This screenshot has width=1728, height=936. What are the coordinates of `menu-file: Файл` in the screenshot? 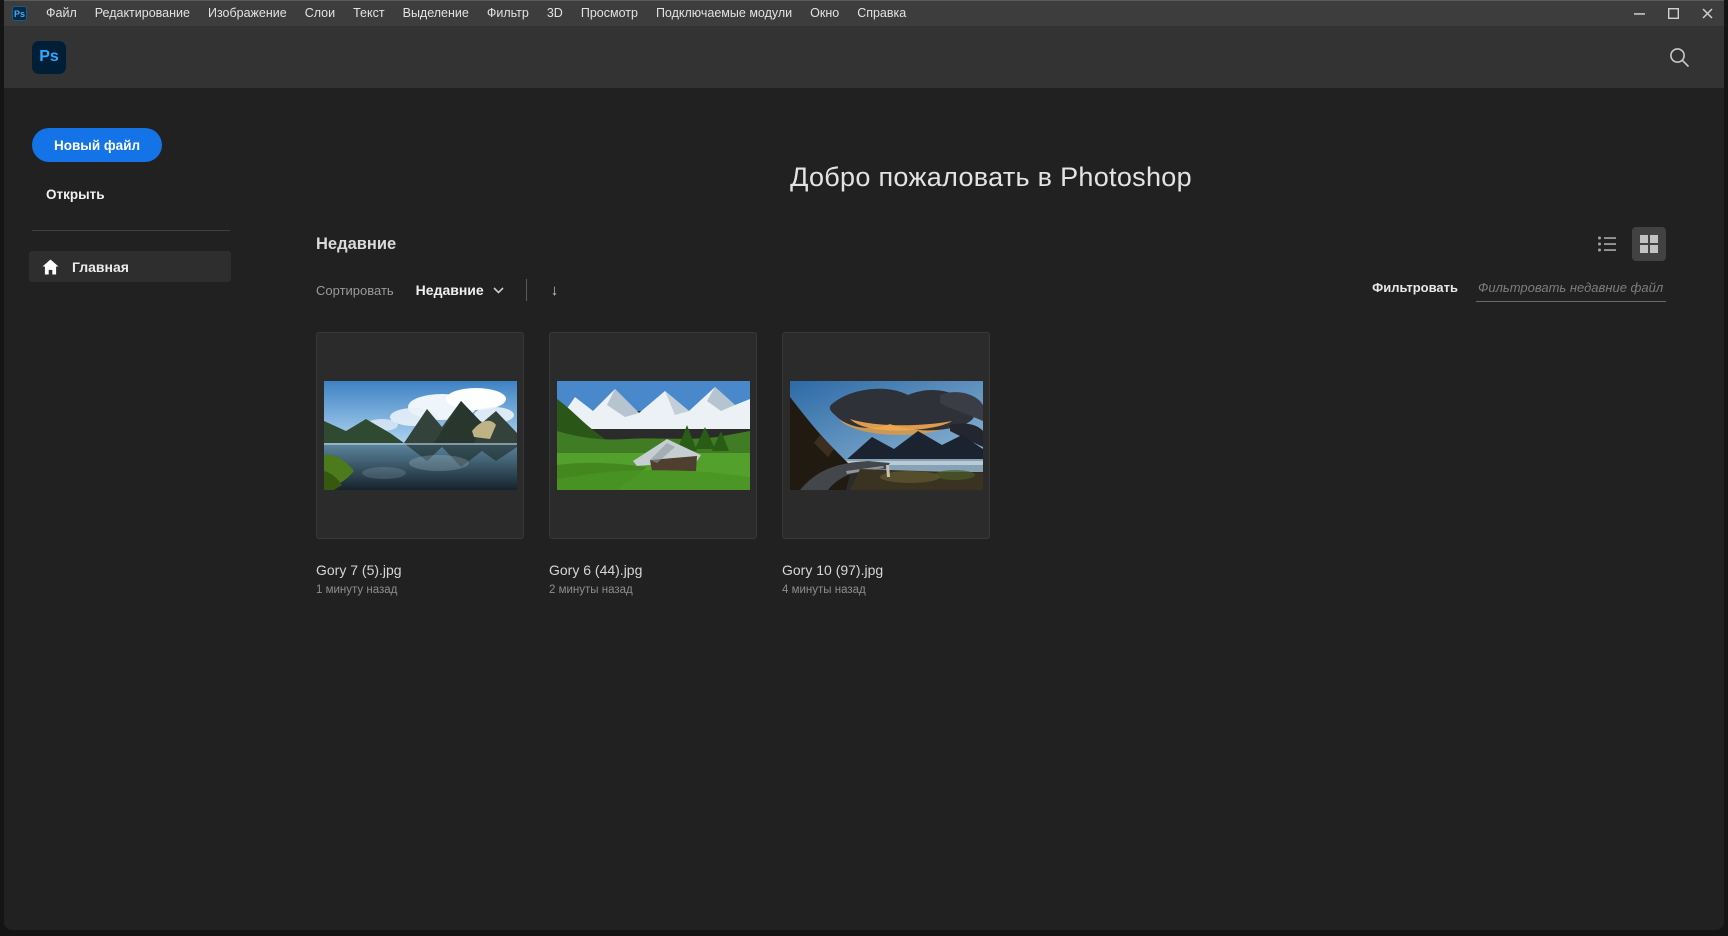 It's located at (61, 13).